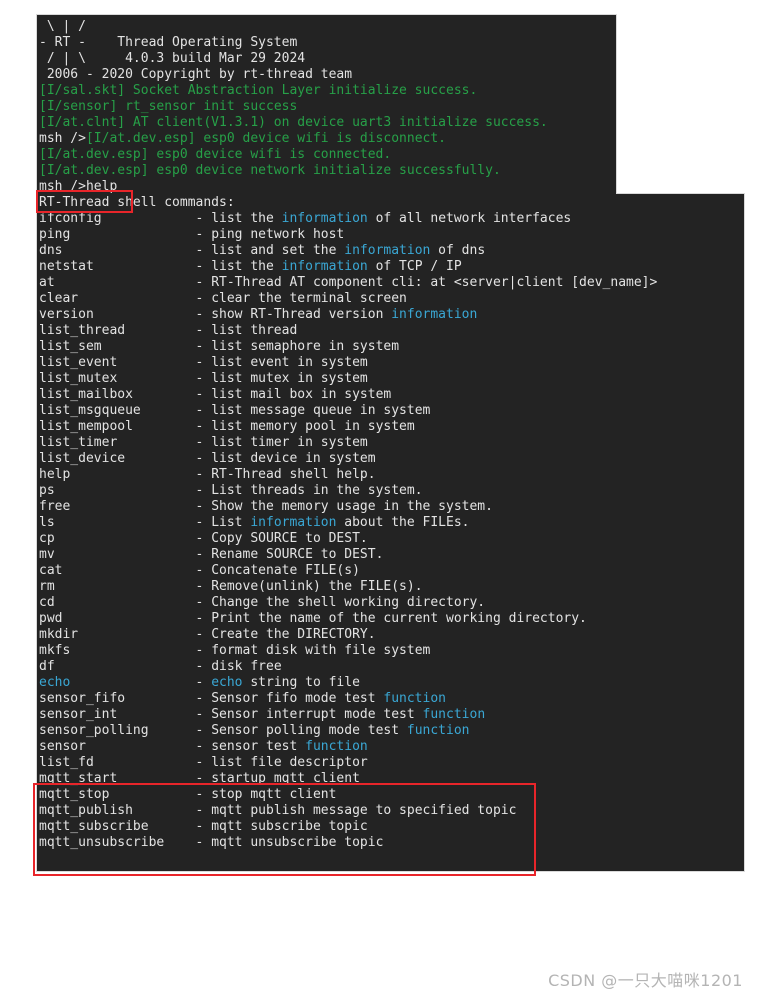 The image size is (757, 1005). What do you see at coordinates (82, 330) in the screenshot?
I see `command-name: list_thread` at bounding box center [82, 330].